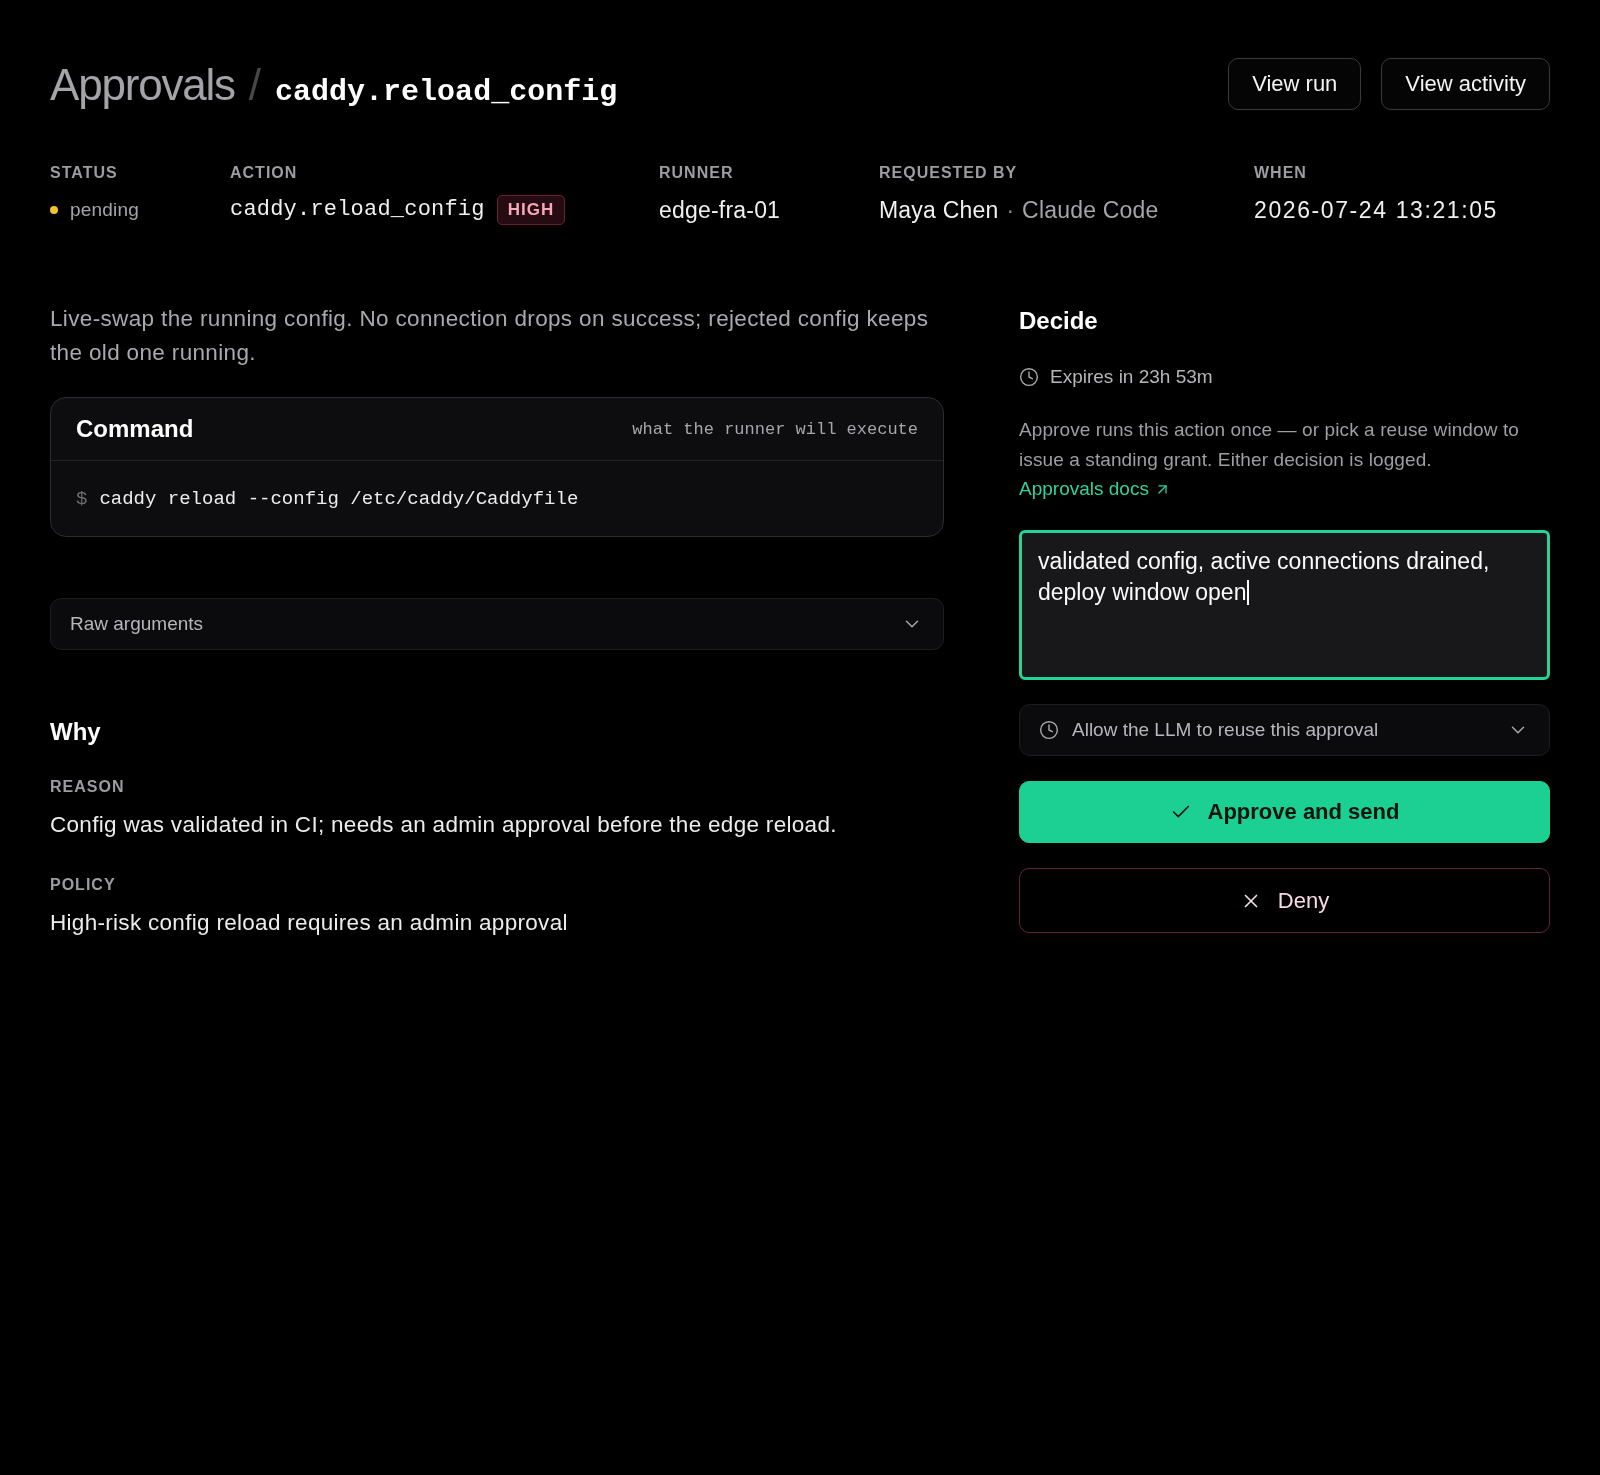 The height and width of the screenshot is (1475, 1600). What do you see at coordinates (264, 173) in the screenshot?
I see `meta-label: ACTION` at bounding box center [264, 173].